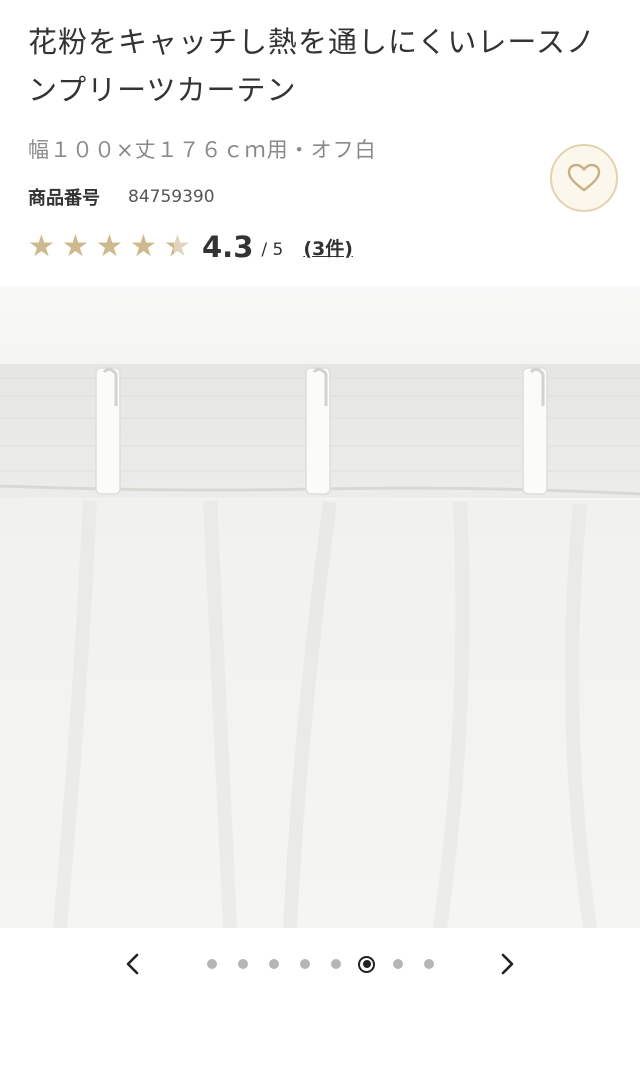 Image resolution: width=640 pixels, height=1080 pixels. I want to click on carousel-next-button, so click(507, 964).